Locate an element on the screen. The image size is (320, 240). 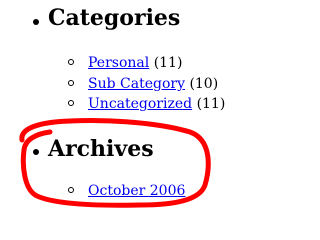
archives-bullet-icon is located at coordinates (36, 152).